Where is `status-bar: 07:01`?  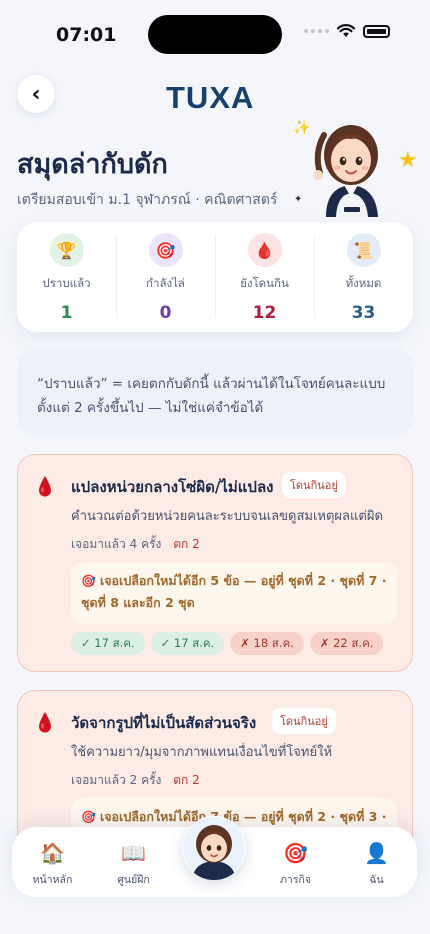
status-bar: 07:01 is located at coordinates (215, 31).